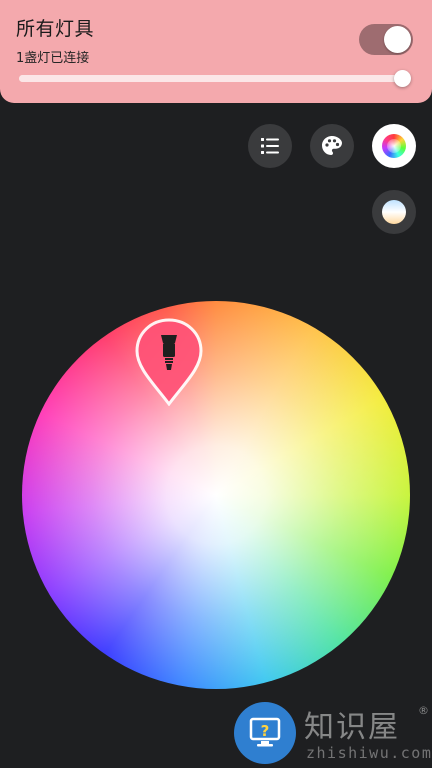 The image size is (432, 768). I want to click on monitor-help-icon: ?, so click(265, 732).